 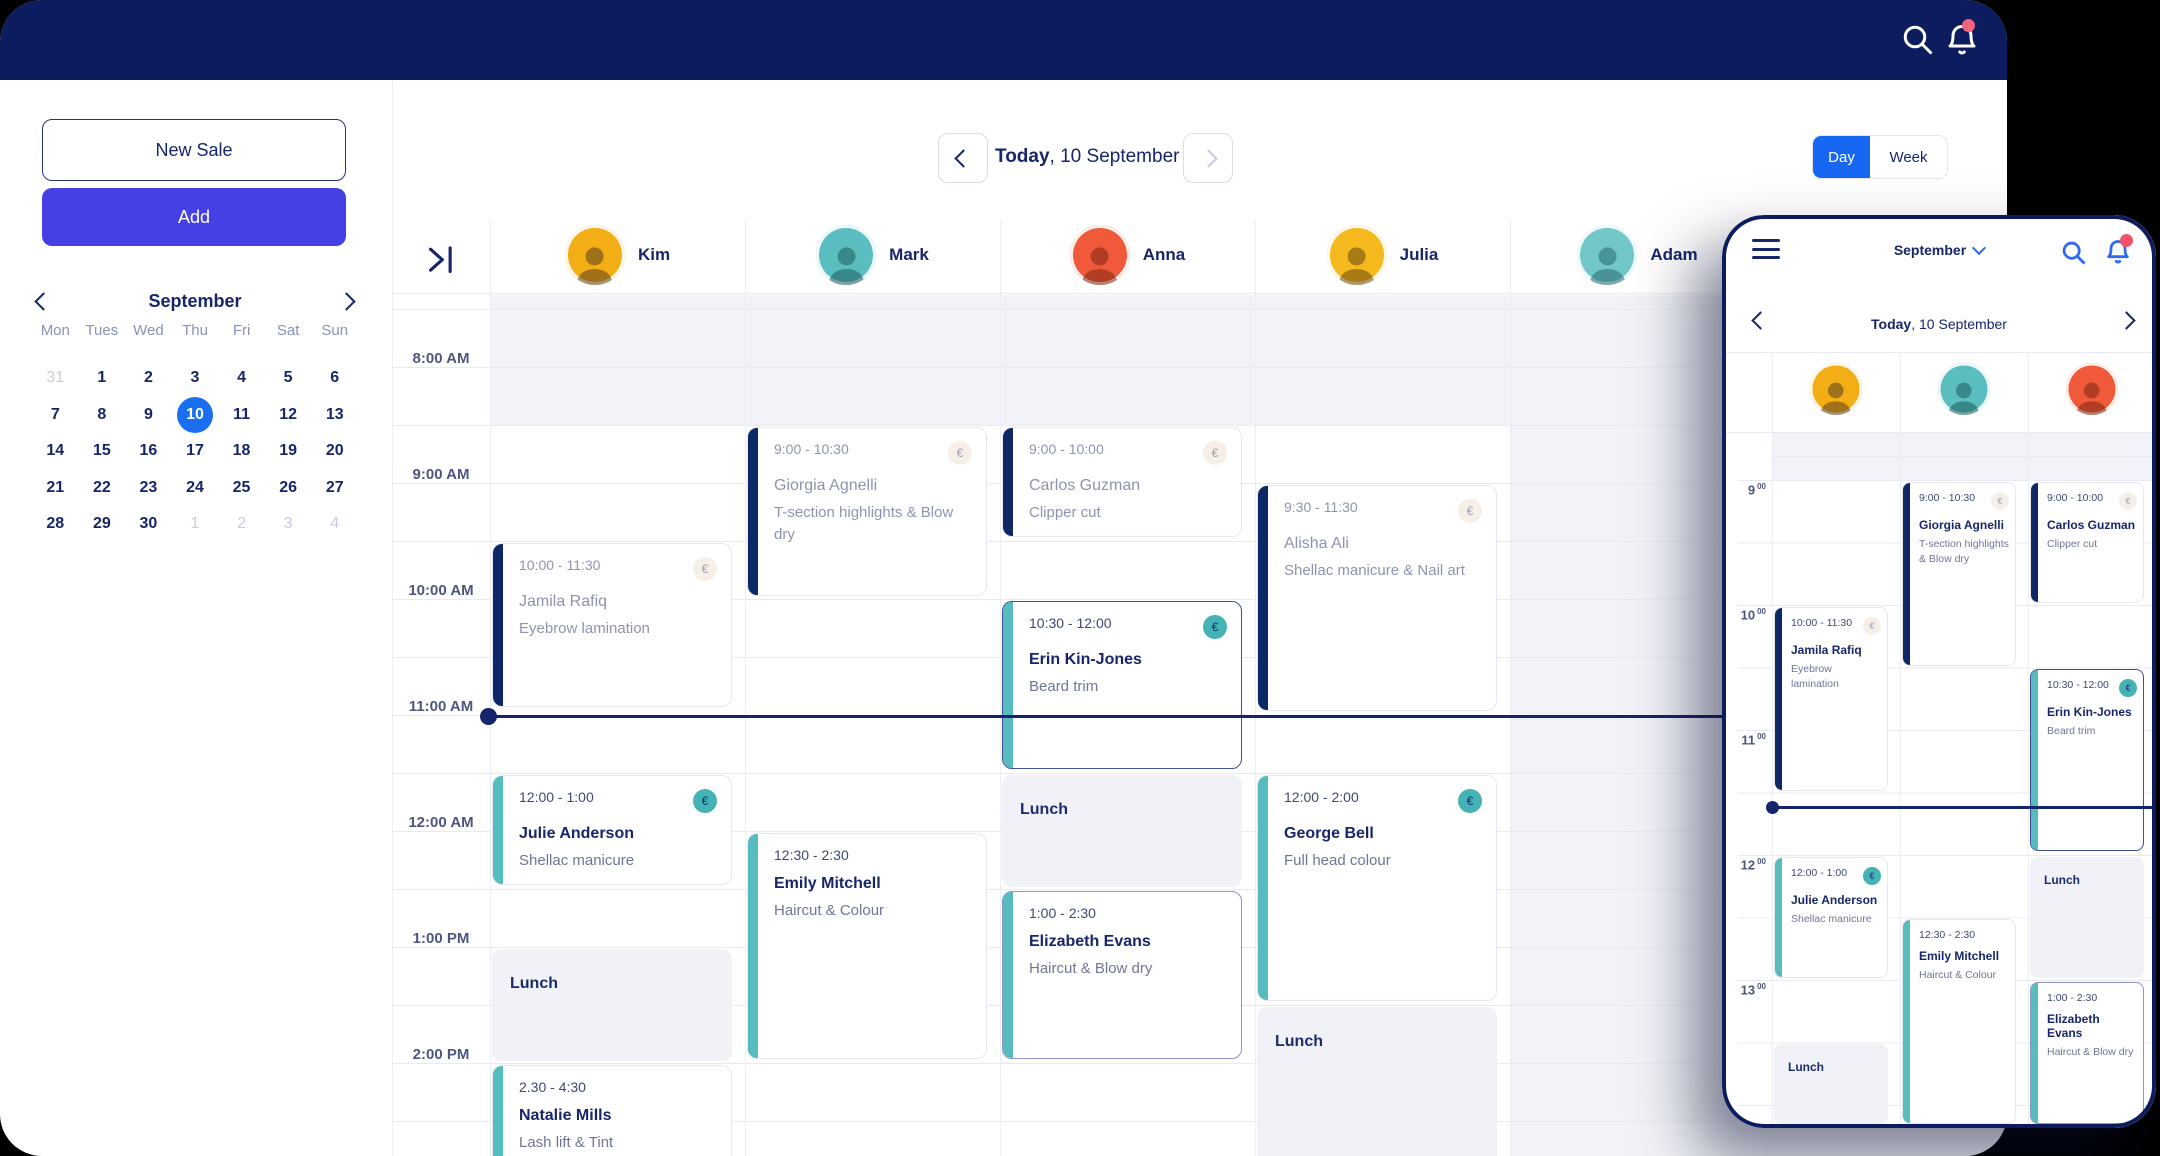 What do you see at coordinates (195, 488) in the screenshot?
I see `calendar-day: 24` at bounding box center [195, 488].